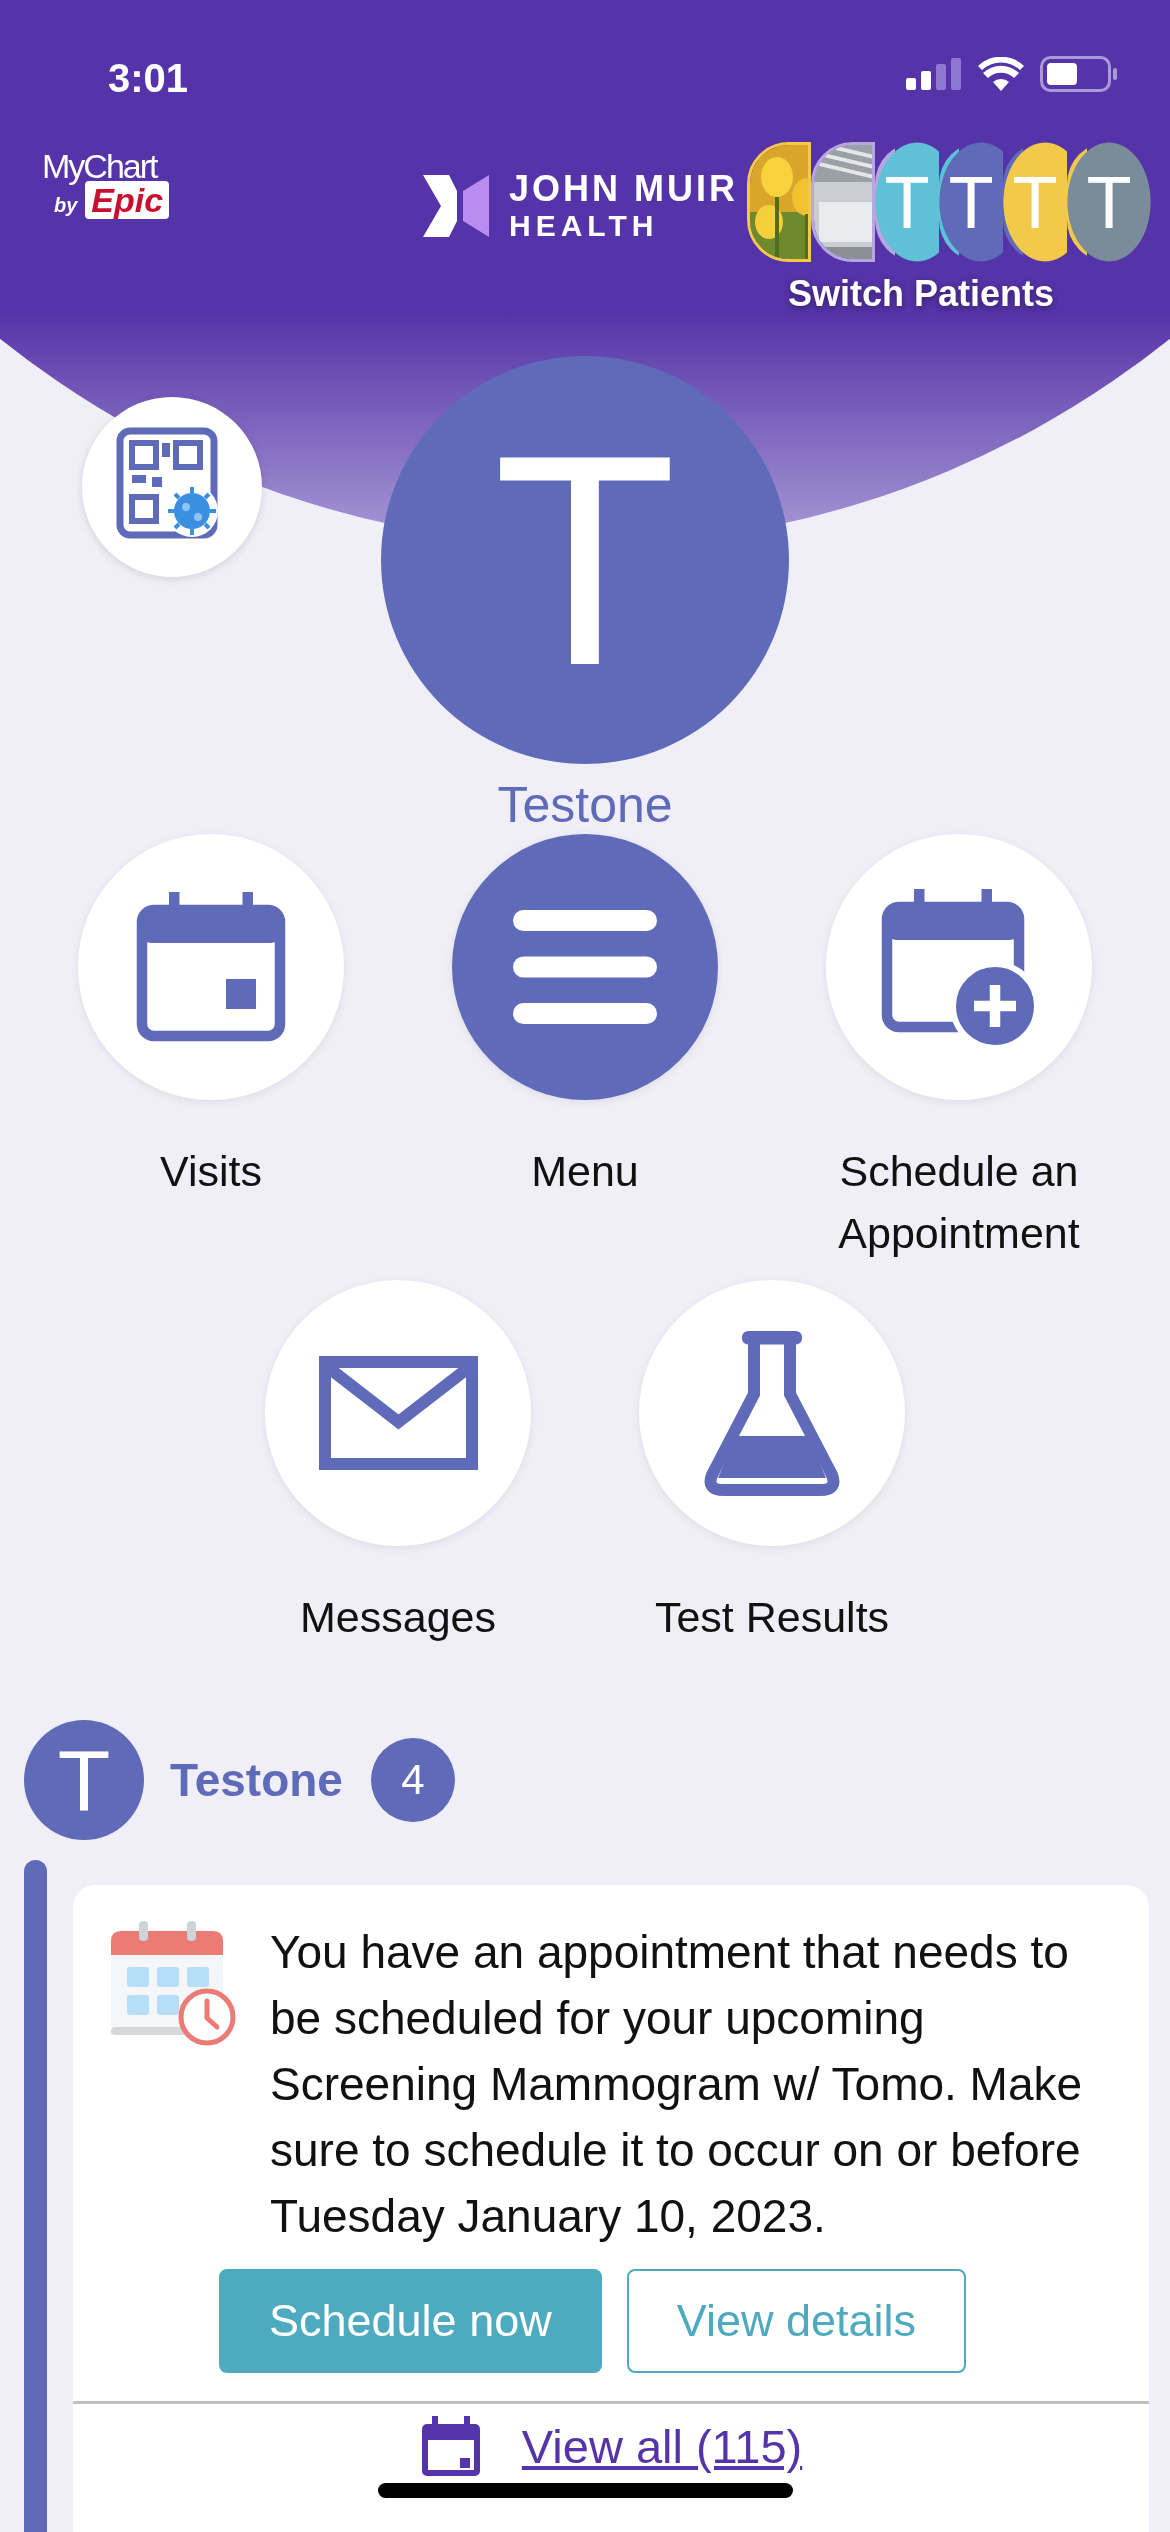 This screenshot has height=2532, width=1170. Describe the element at coordinates (662, 2447) in the screenshot. I see `view-all-link: View all (115)` at that location.